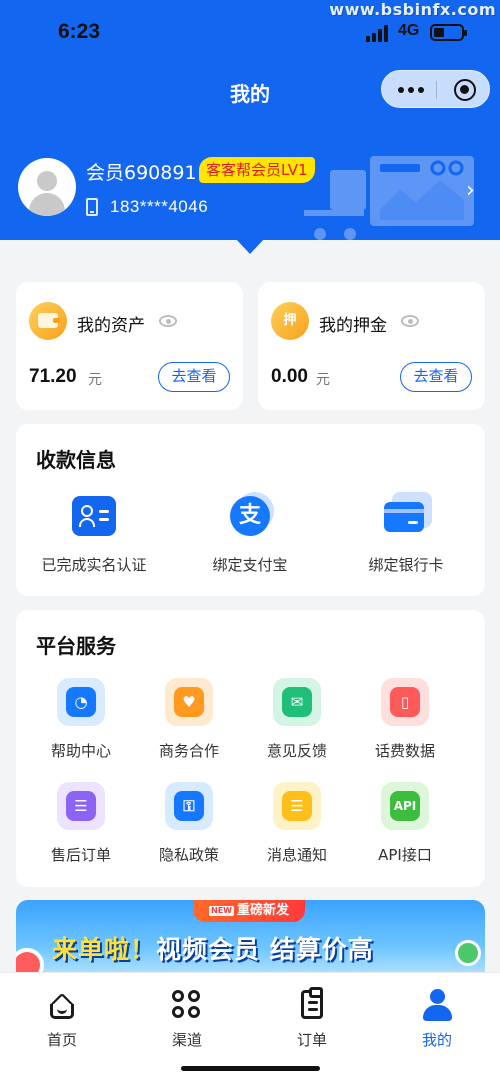 The height and width of the screenshot is (1082, 500). Describe the element at coordinates (296, 855) in the screenshot. I see `service-item-label: 消息通知` at that location.